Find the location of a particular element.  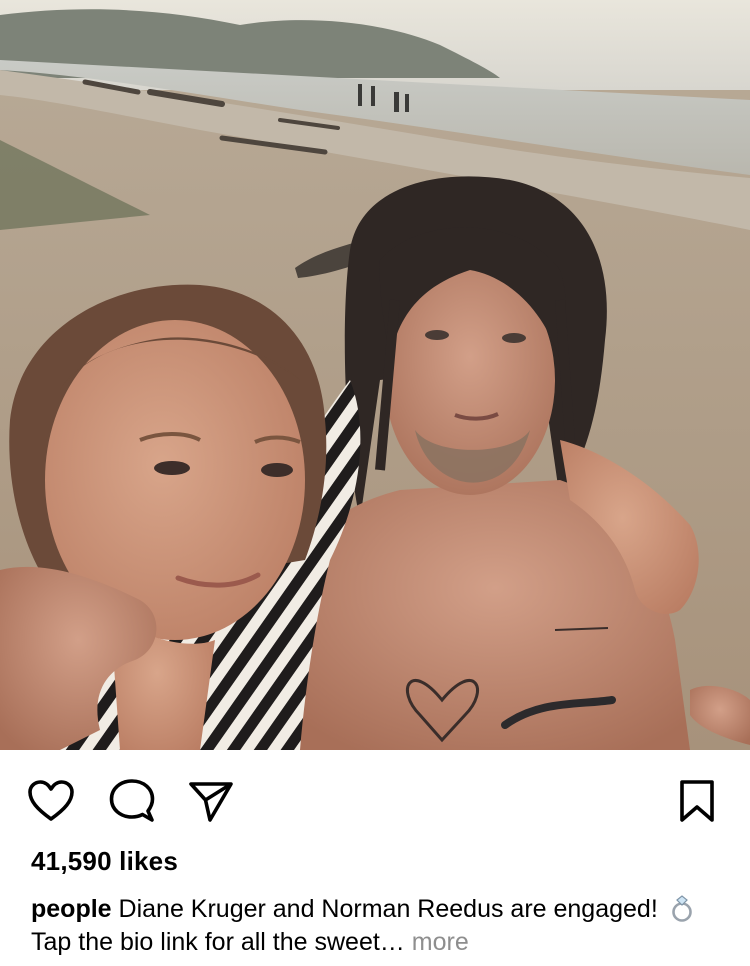

bookmark-icon is located at coordinates (697, 801).